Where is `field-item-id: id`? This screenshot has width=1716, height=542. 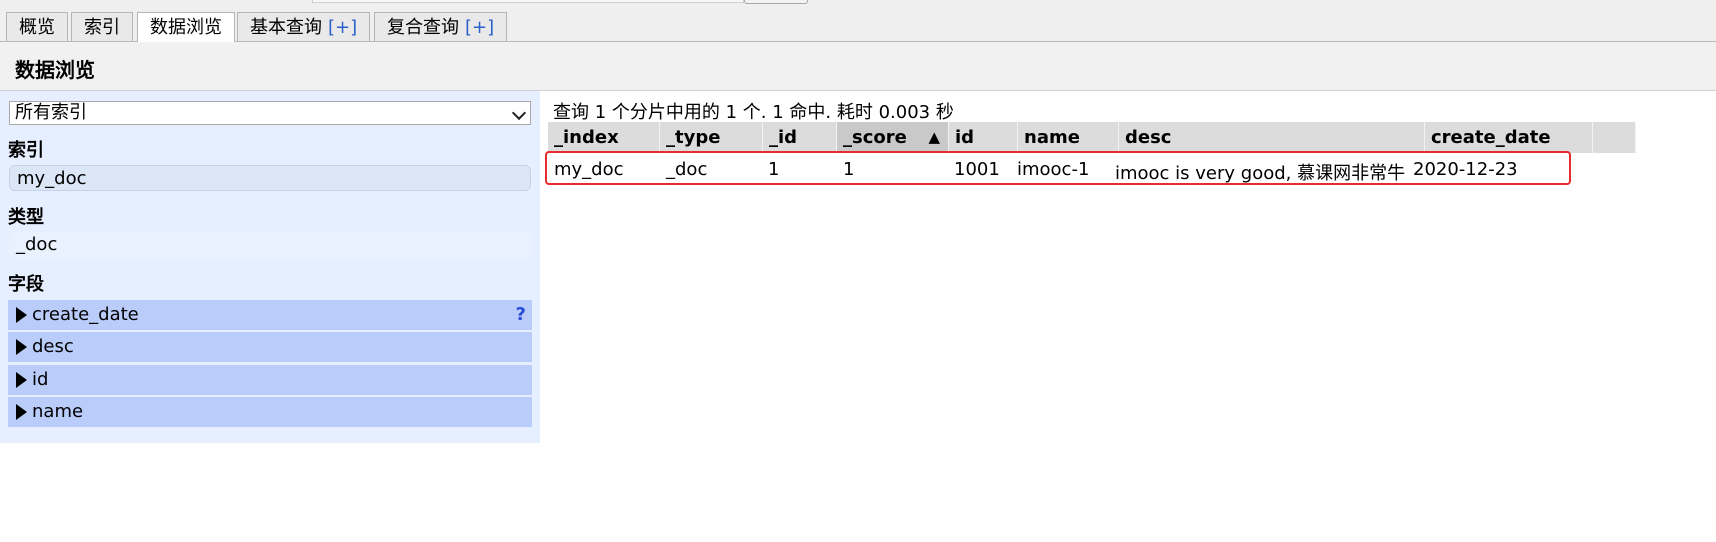
field-item-id: id is located at coordinates (270, 380).